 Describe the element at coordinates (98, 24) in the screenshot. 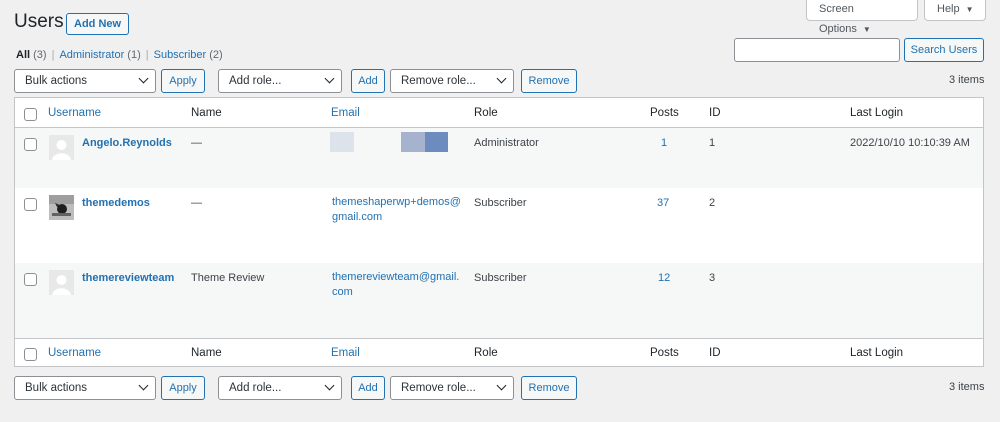

I see `add-new-button: Add New` at that location.